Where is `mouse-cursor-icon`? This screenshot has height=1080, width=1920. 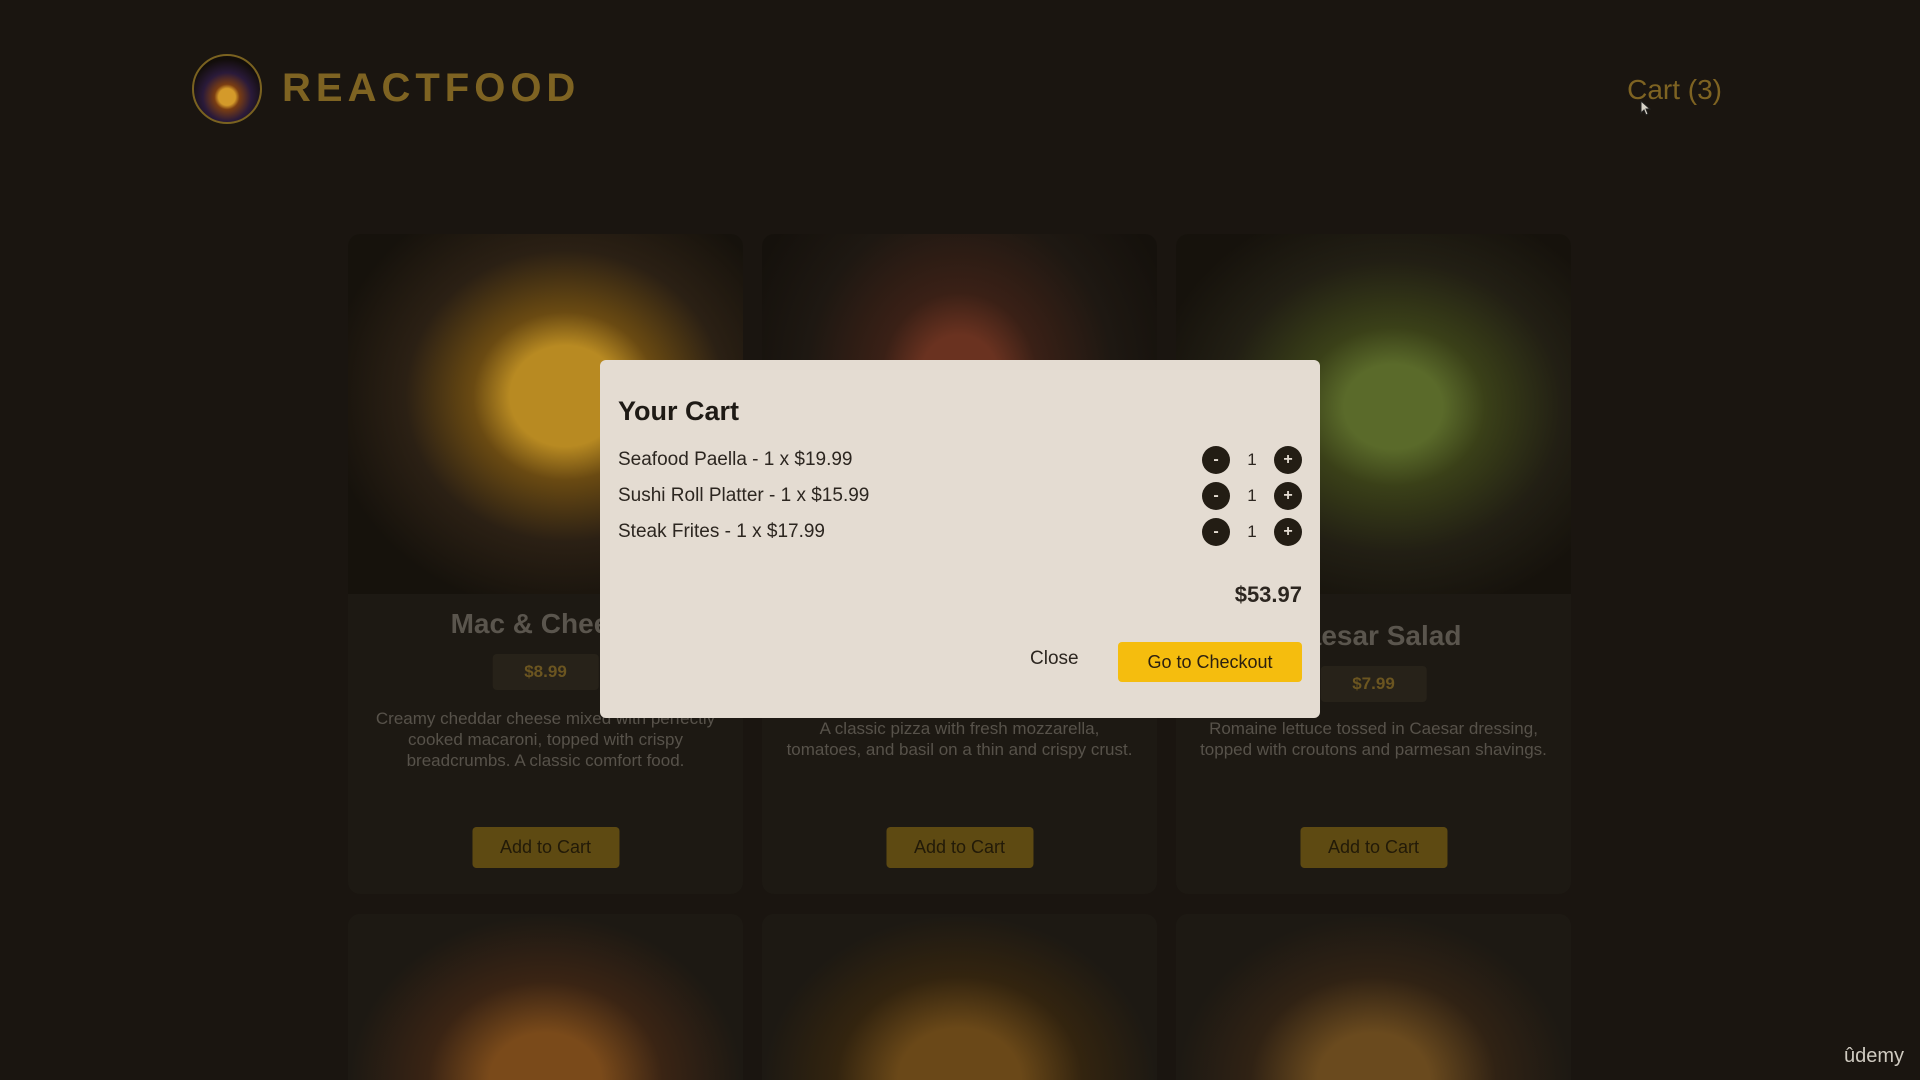 mouse-cursor-icon is located at coordinates (1646, 108).